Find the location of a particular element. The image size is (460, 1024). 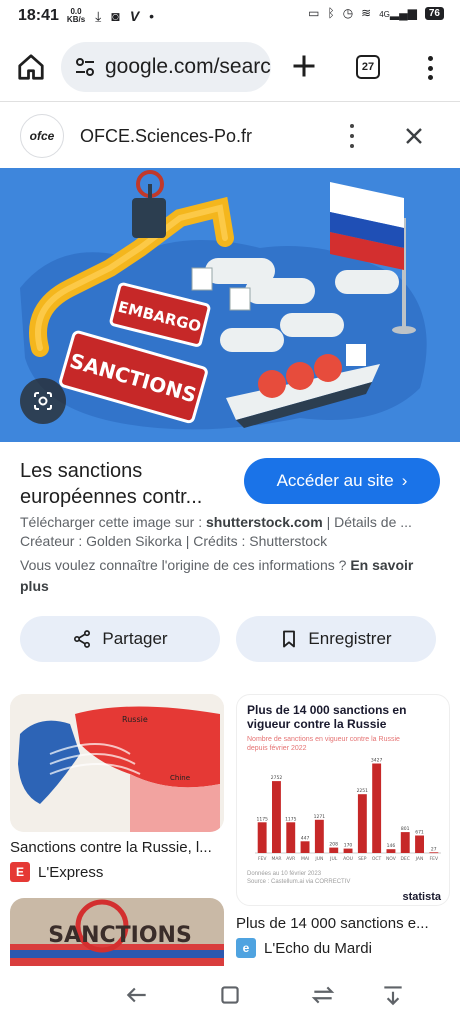

related-image-sanctions: SANCTIONS is located at coordinates (117, 933).